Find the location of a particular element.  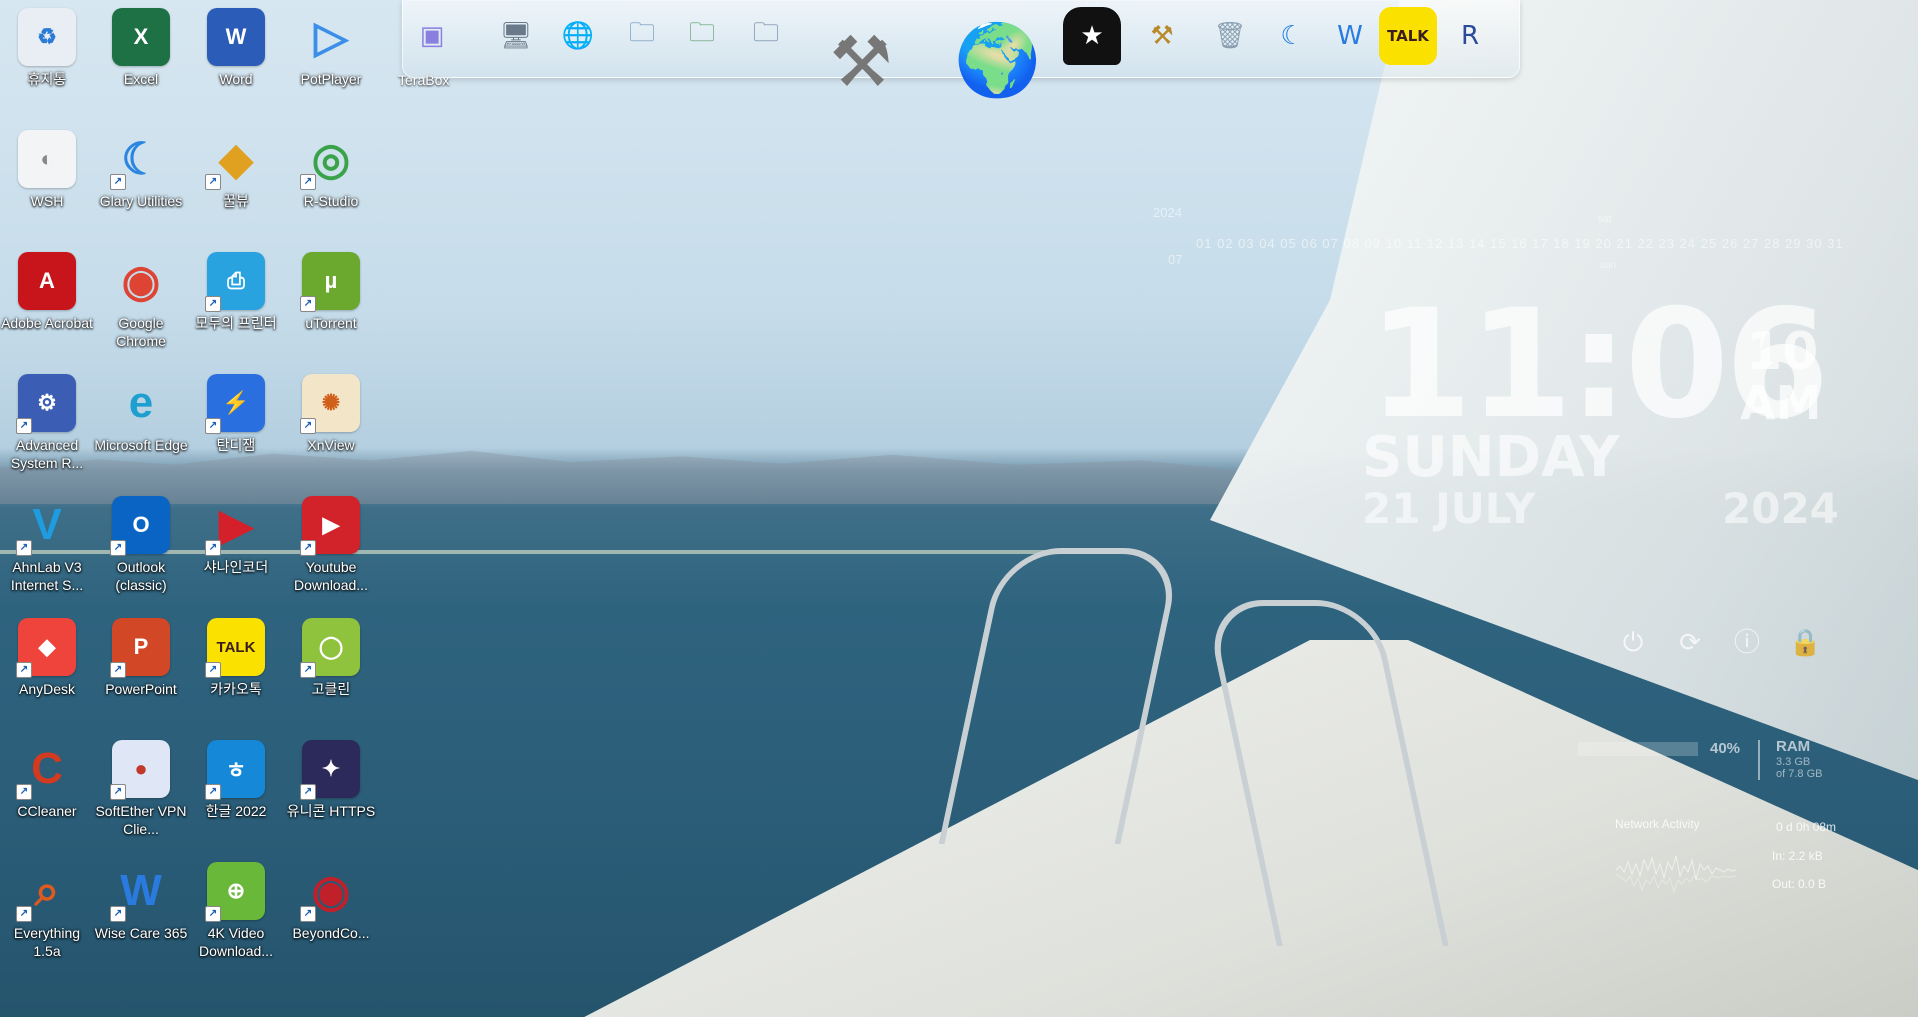

beyond-compare-icon: ◉ ↗ is located at coordinates (330, 892).